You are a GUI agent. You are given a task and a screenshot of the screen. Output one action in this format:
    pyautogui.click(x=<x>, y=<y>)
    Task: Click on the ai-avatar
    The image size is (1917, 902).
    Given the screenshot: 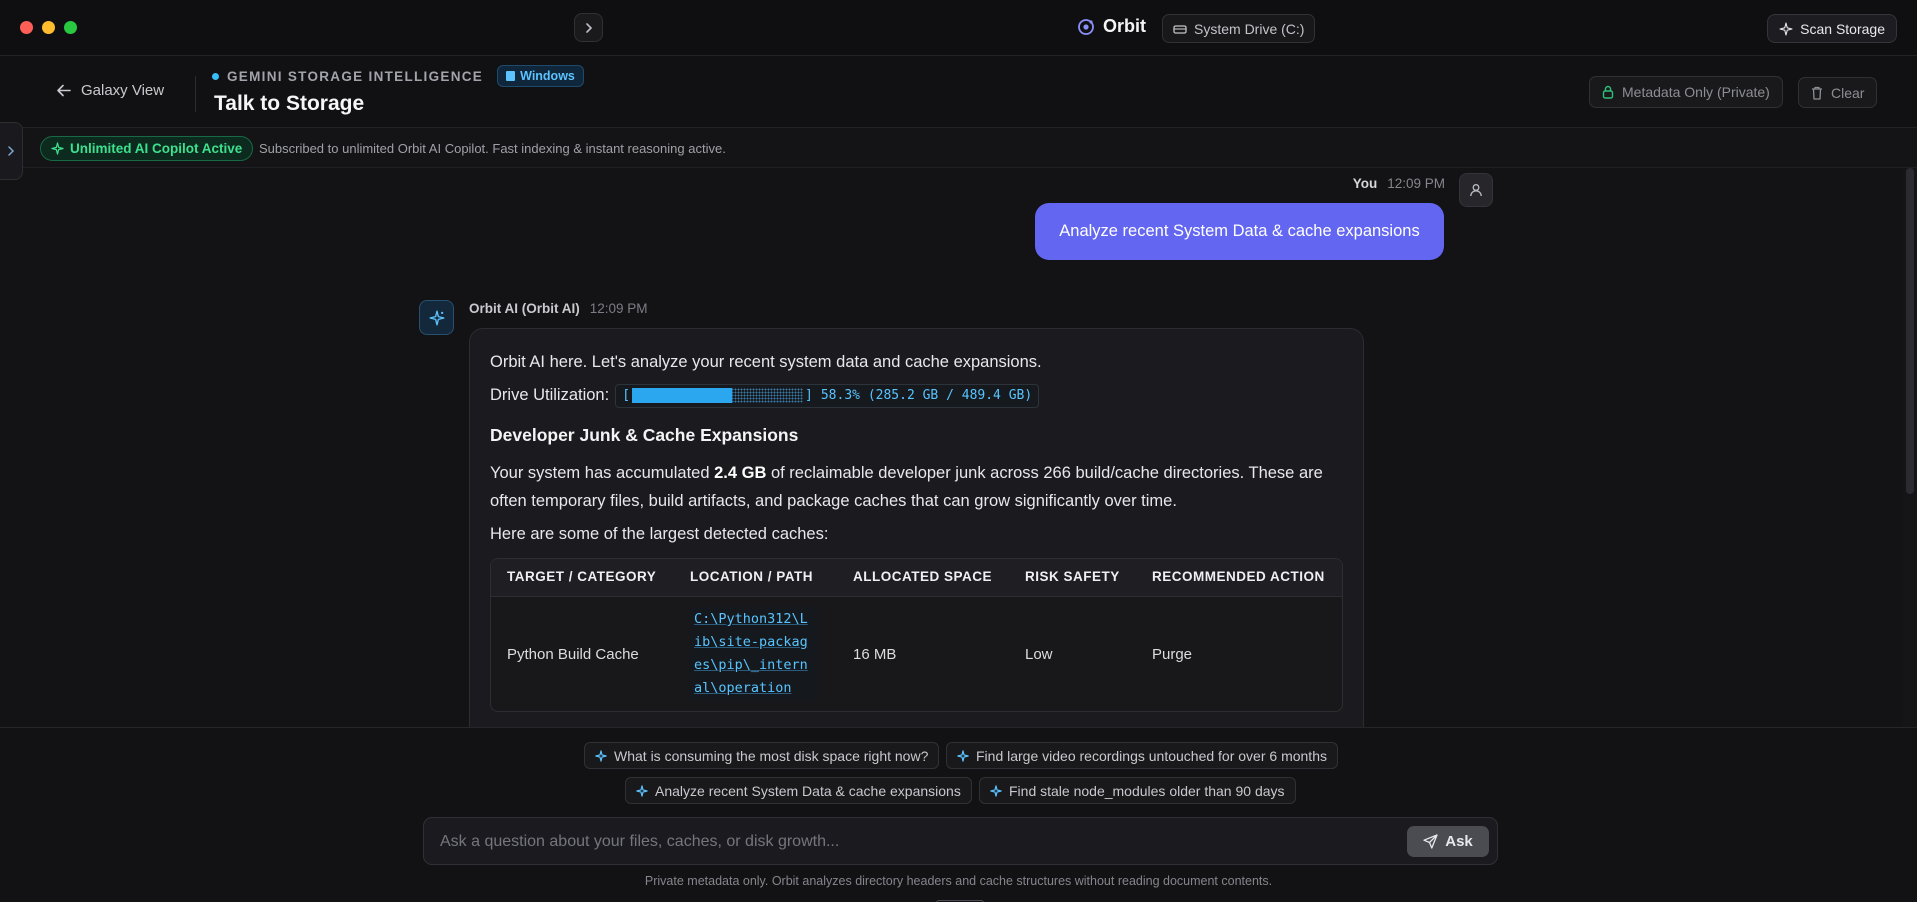 What is the action you would take?
    pyautogui.click(x=436, y=317)
    